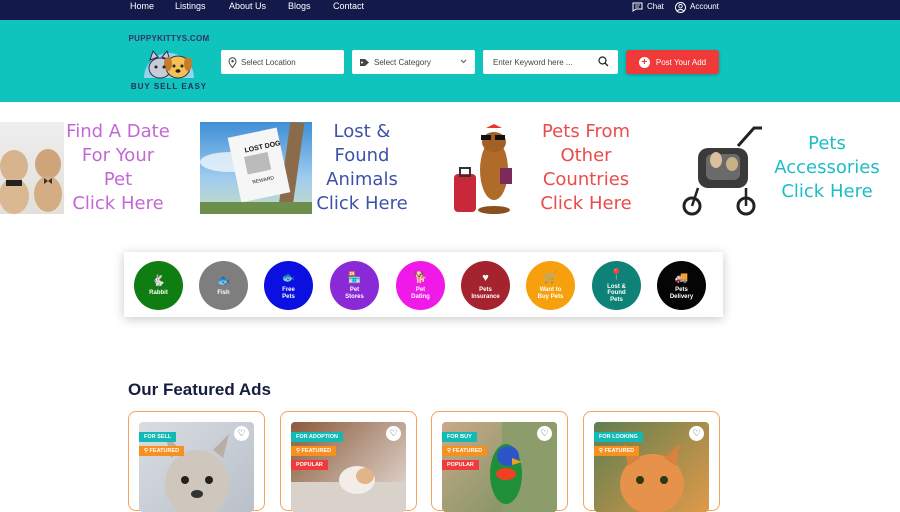 This screenshot has height=512, width=900. Describe the element at coordinates (348, 467) in the screenshot. I see `ad-photo: FOR ADOPTION ⚲ FEATURED POPULAR ♡` at that location.